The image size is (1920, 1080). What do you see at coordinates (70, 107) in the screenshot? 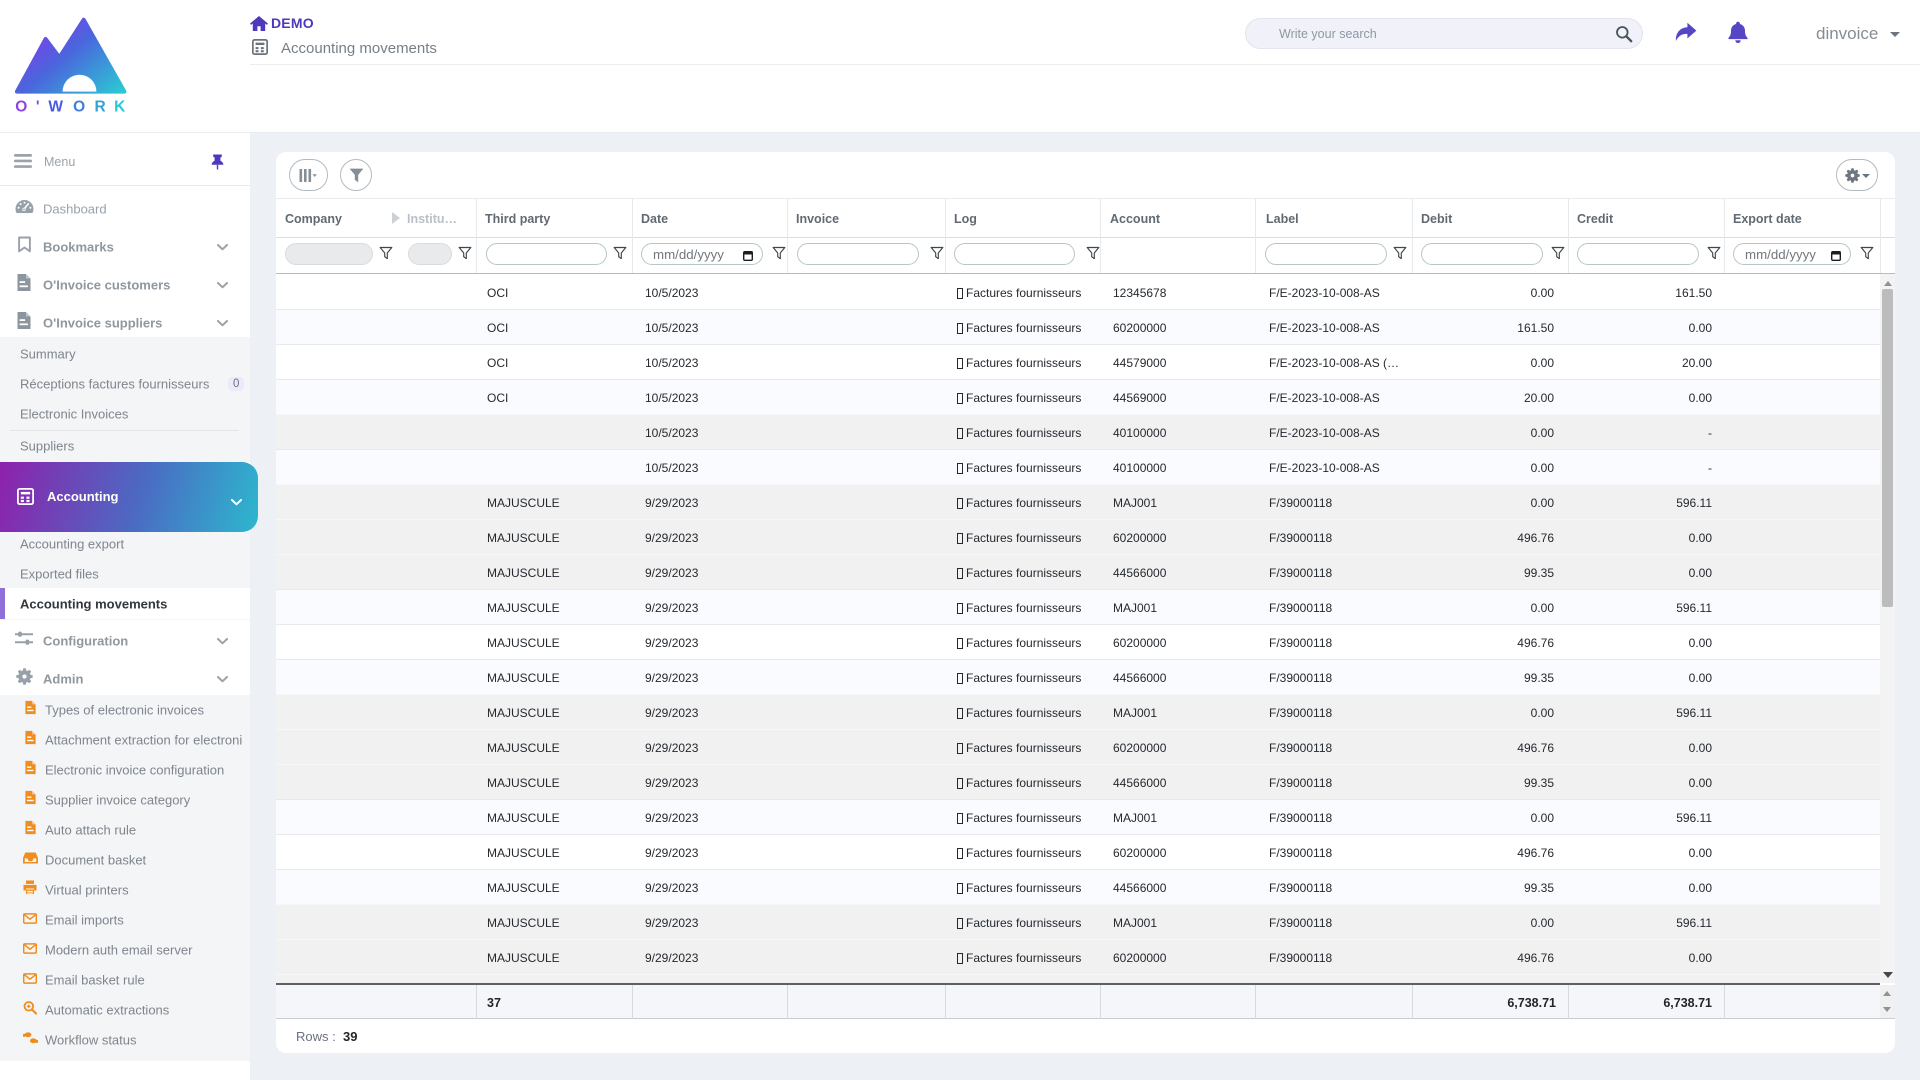
I see `svg-text:O'WORK: O ' W O R K` at bounding box center [70, 107].